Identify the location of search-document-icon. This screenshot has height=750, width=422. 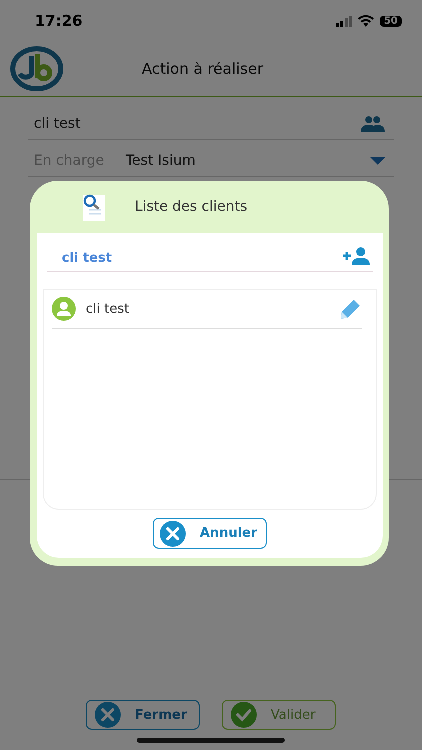
(94, 207).